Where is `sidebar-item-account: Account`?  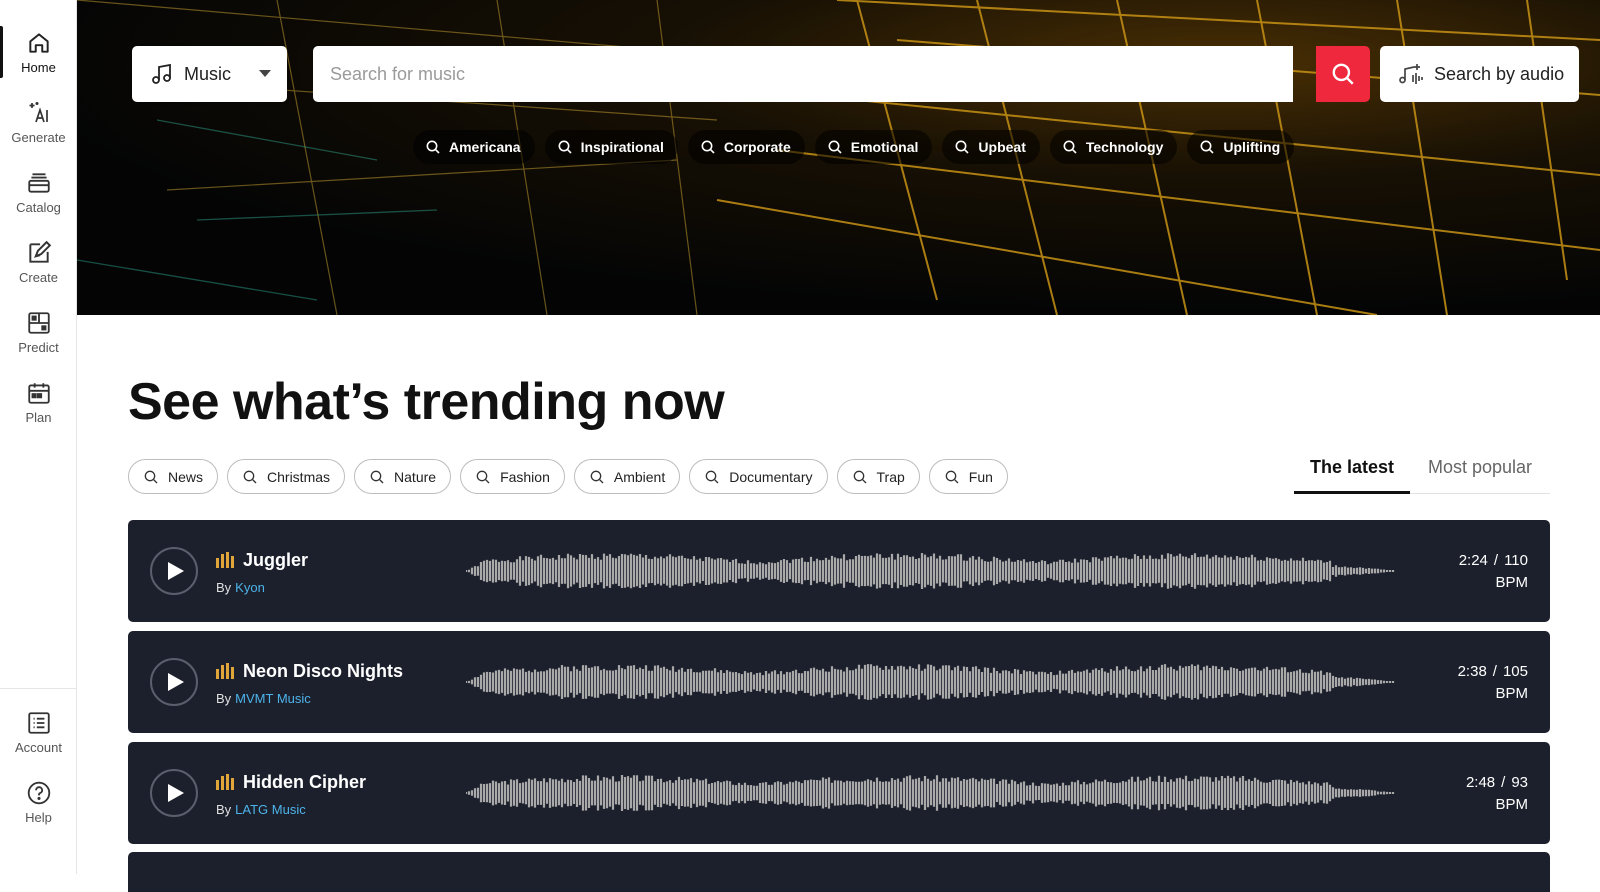 sidebar-item-account: Account is located at coordinates (38, 737).